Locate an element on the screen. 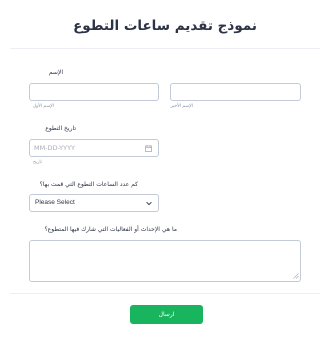  date-field is located at coordinates (94, 148).